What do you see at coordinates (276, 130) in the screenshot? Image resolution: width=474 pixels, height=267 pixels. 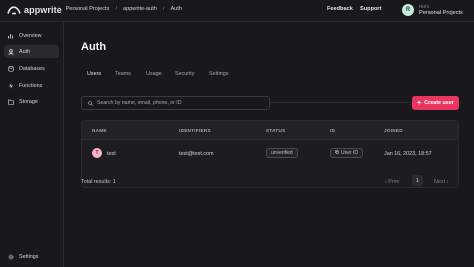 I see `column-header-status: STATUS` at bounding box center [276, 130].